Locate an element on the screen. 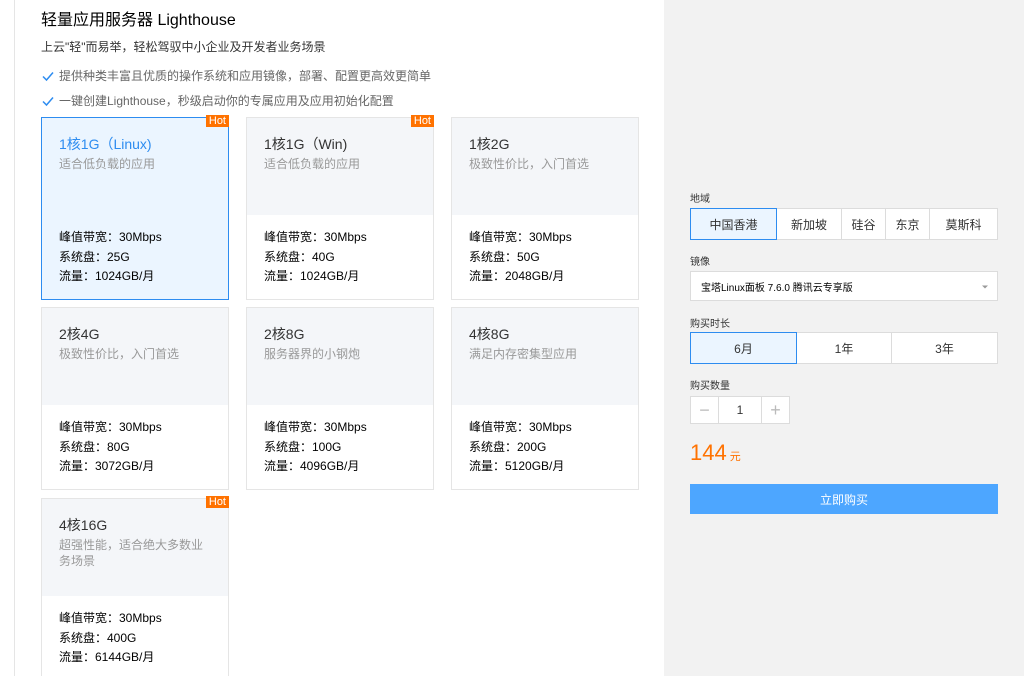 The width and height of the screenshot is (1024, 676). price-unit: 元 is located at coordinates (735, 457).